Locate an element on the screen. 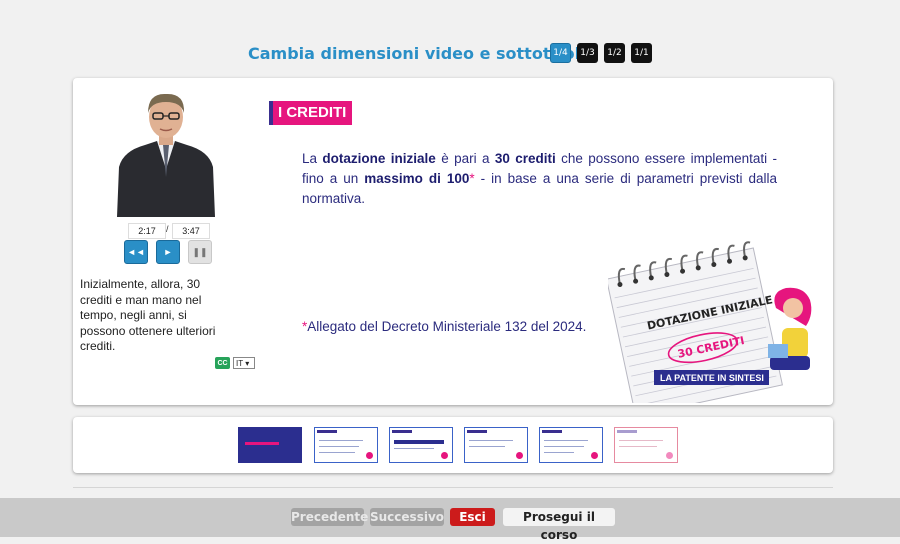  size-third-button: 1/3 is located at coordinates (587, 53).